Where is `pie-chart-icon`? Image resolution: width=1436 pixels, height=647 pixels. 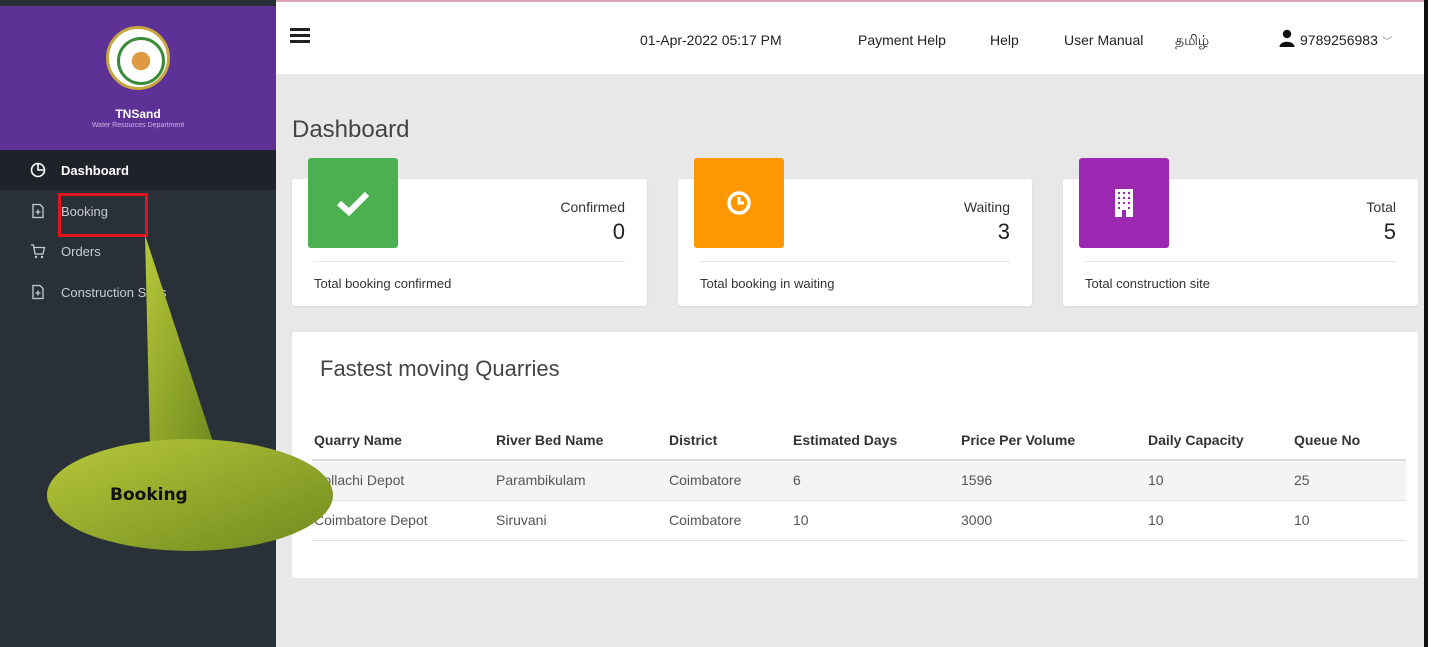
pie-chart-icon is located at coordinates (38, 170).